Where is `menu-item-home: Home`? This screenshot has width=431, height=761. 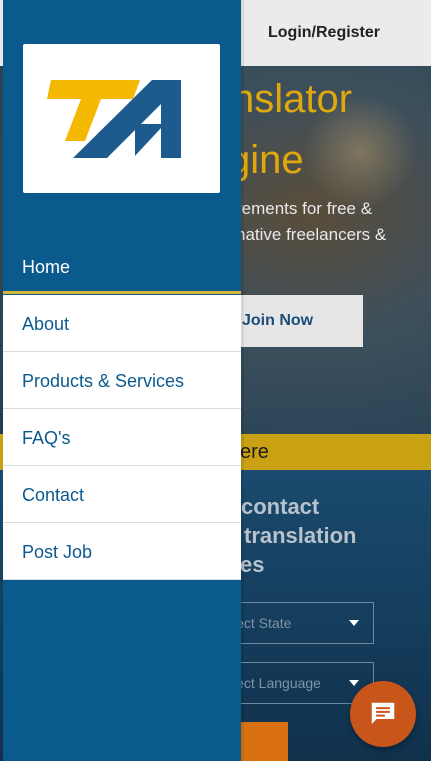
menu-item-home: Home is located at coordinates (122, 269).